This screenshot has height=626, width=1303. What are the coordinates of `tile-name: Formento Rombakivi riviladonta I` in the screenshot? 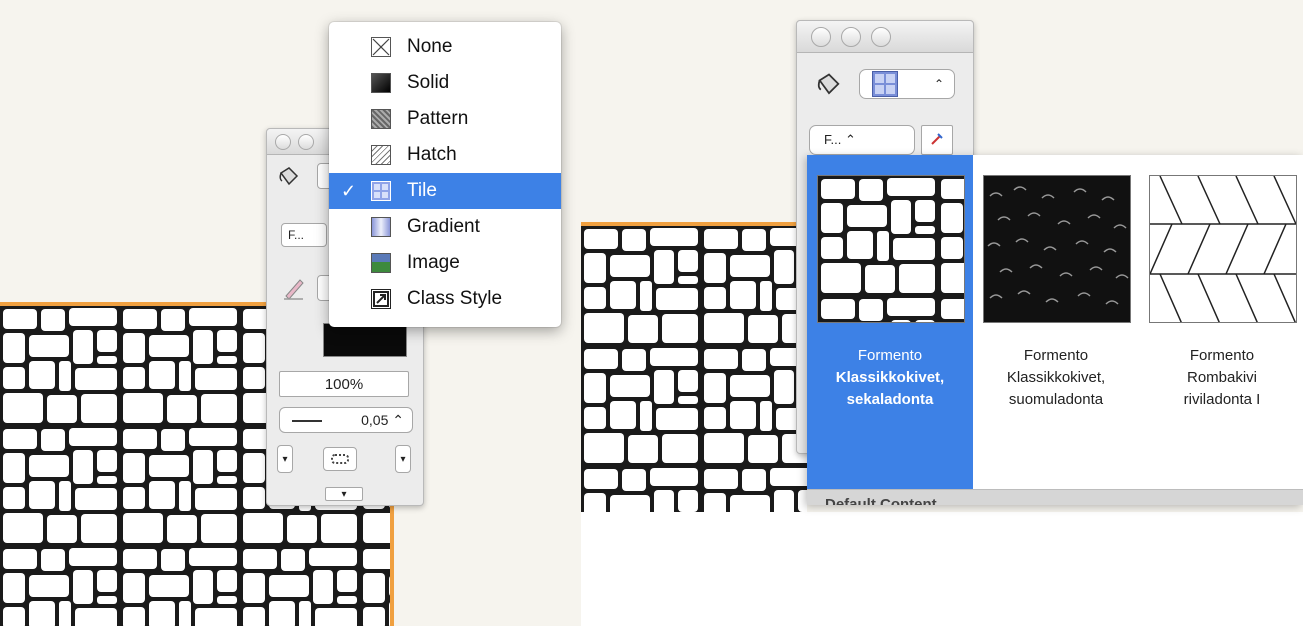 It's located at (1222, 377).